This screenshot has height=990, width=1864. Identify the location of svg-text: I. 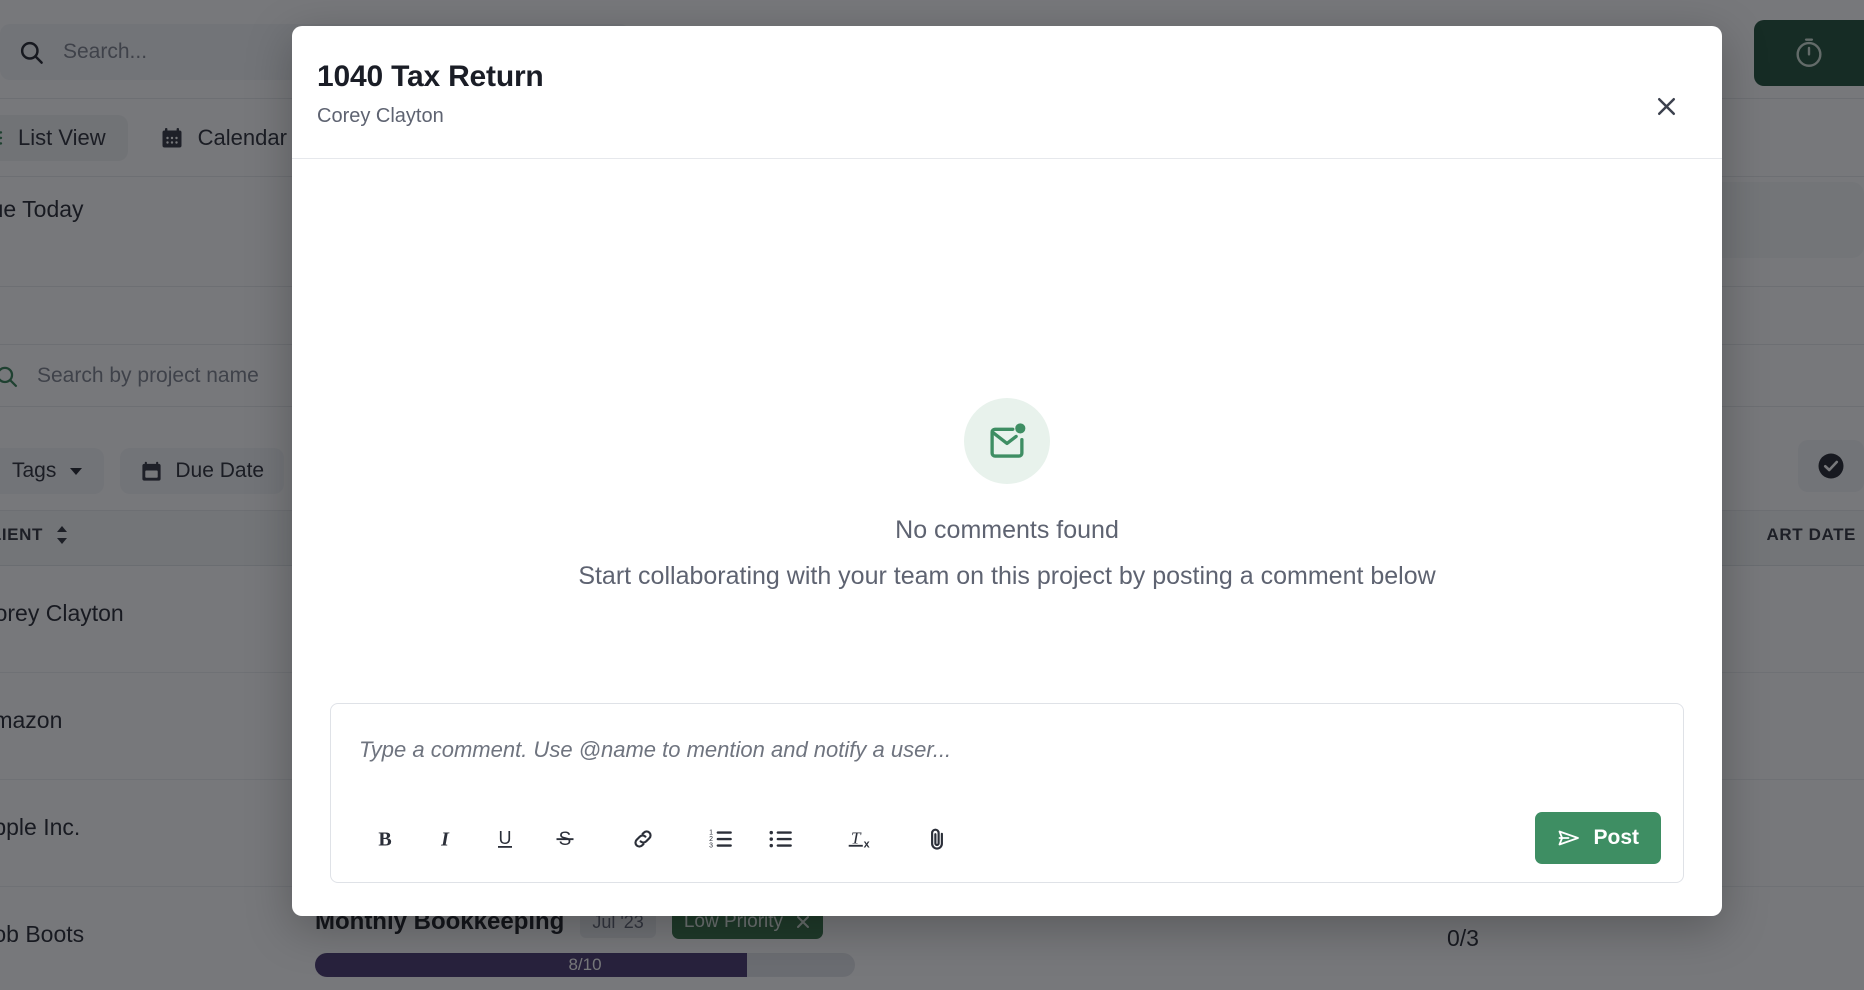
(445, 840).